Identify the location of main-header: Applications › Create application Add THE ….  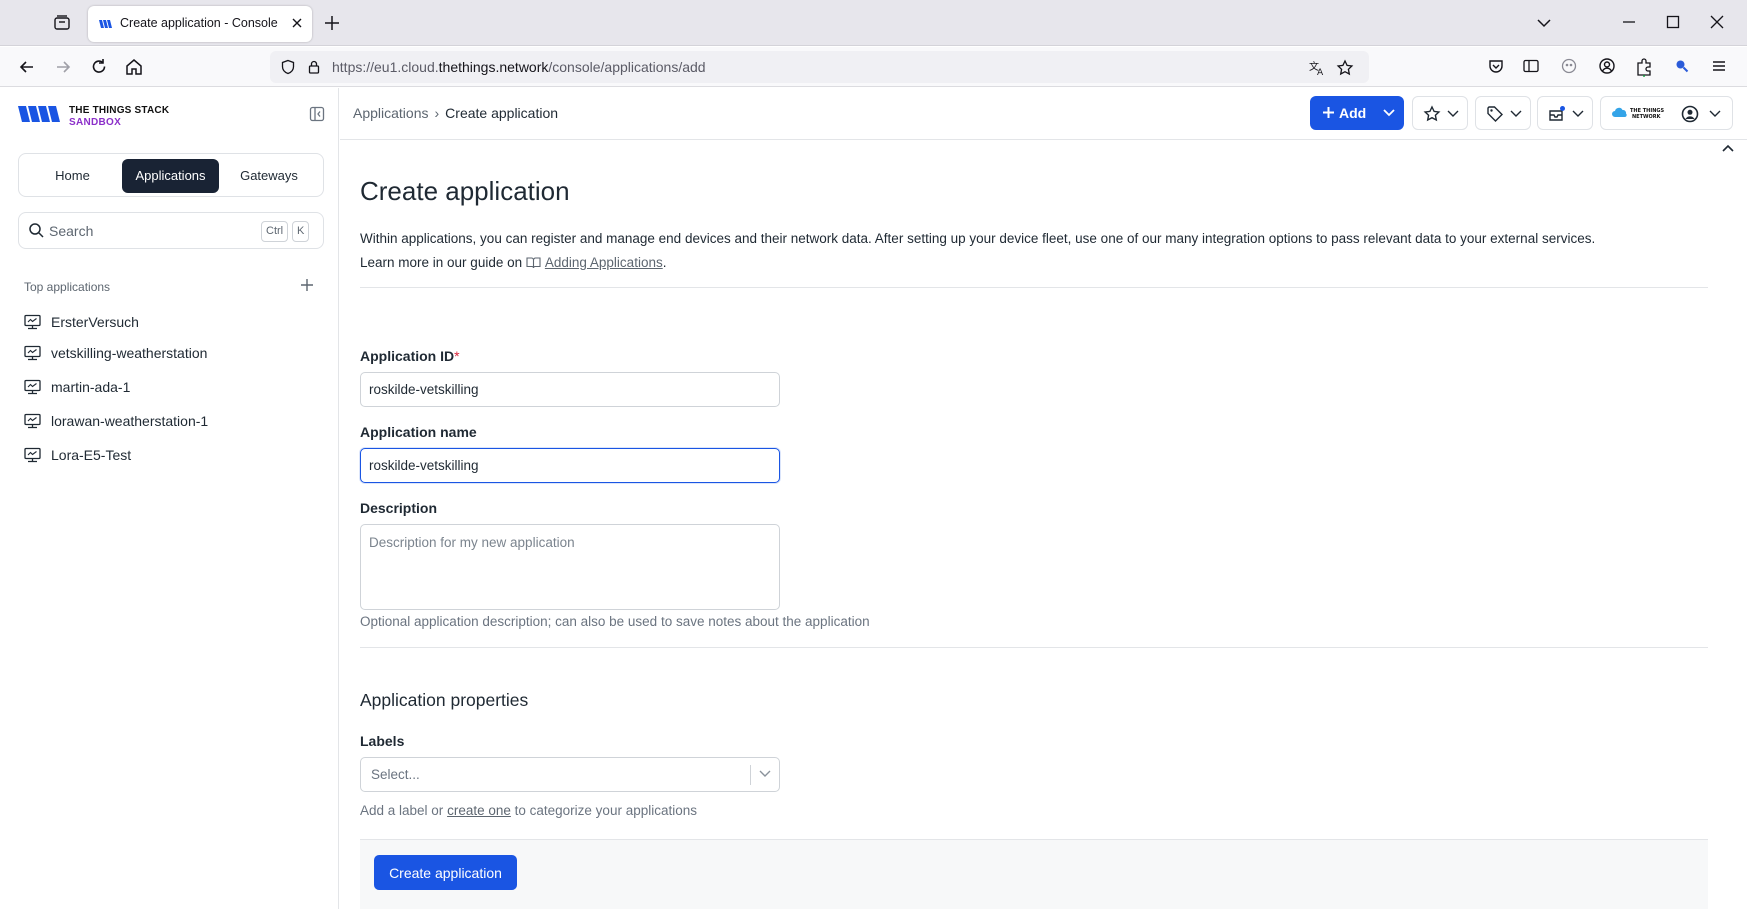
(1043, 114).